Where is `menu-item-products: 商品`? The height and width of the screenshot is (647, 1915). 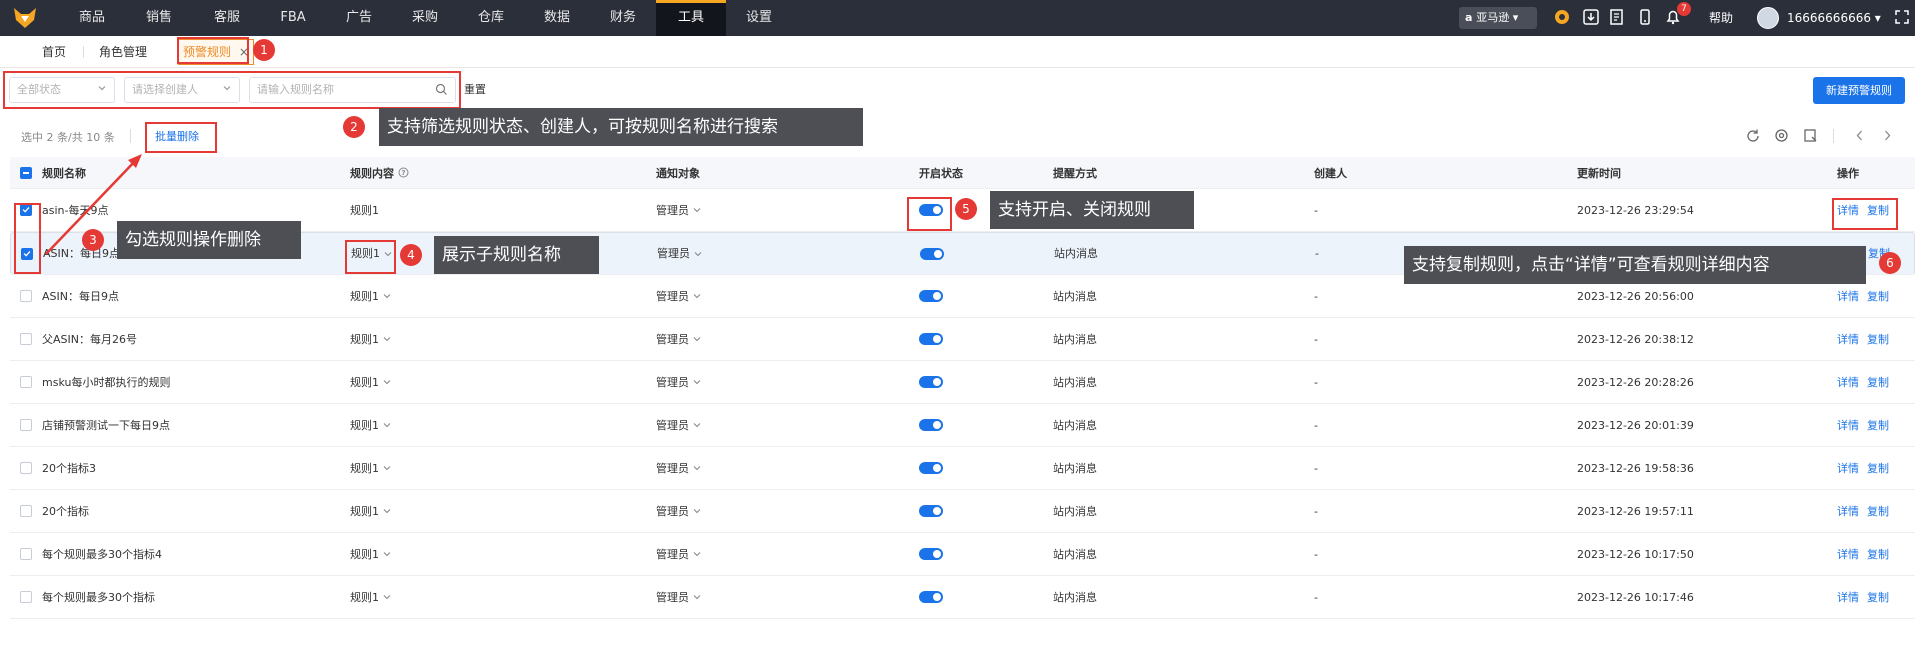
menu-item-products: 商品 is located at coordinates (92, 18).